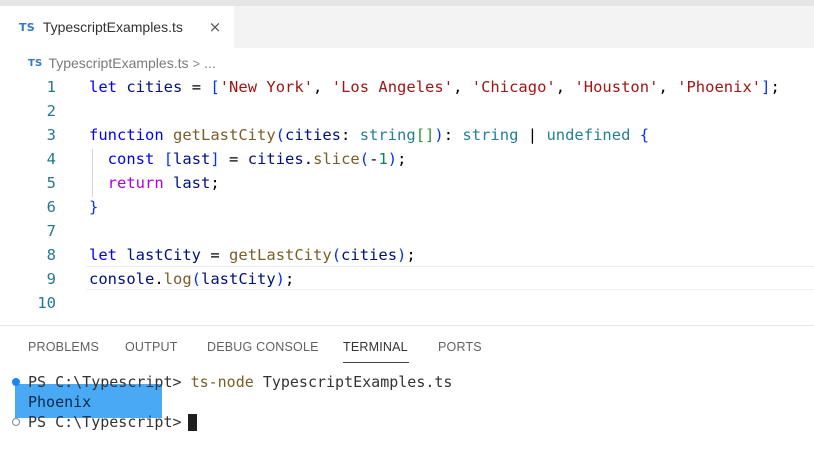 This screenshot has width=814, height=464. What do you see at coordinates (192, 422) in the screenshot?
I see `terminal-cursor` at bounding box center [192, 422].